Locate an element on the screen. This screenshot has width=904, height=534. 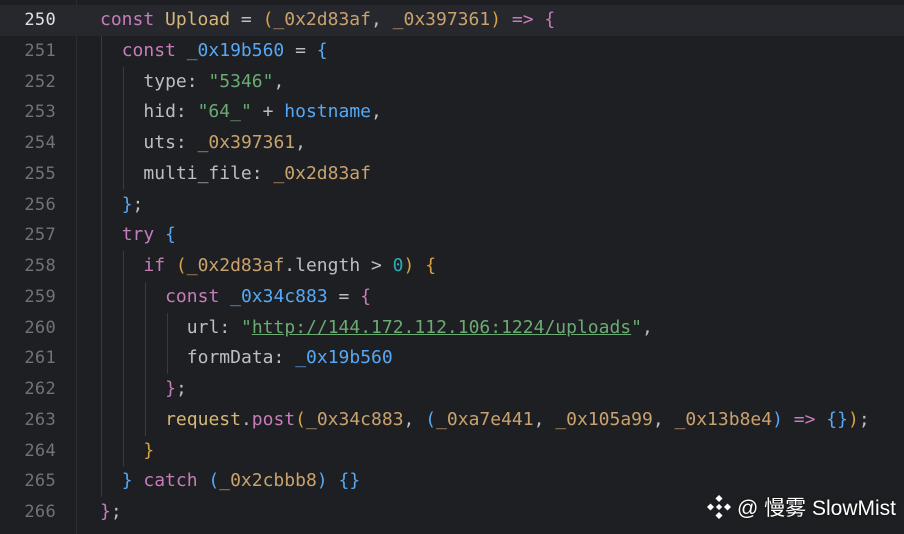
code-text: } is located at coordinates (148, 451).